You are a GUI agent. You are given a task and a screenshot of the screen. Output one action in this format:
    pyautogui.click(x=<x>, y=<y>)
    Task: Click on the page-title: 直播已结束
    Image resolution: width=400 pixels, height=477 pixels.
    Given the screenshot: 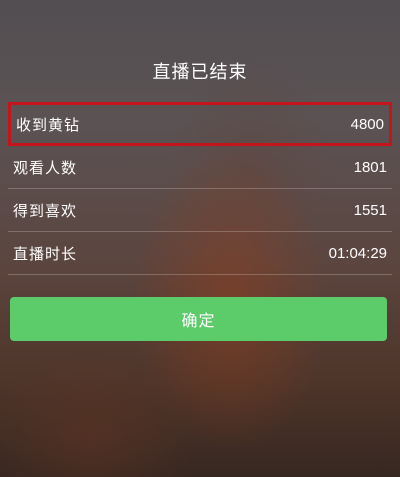 What is the action you would take?
    pyautogui.click(x=200, y=72)
    